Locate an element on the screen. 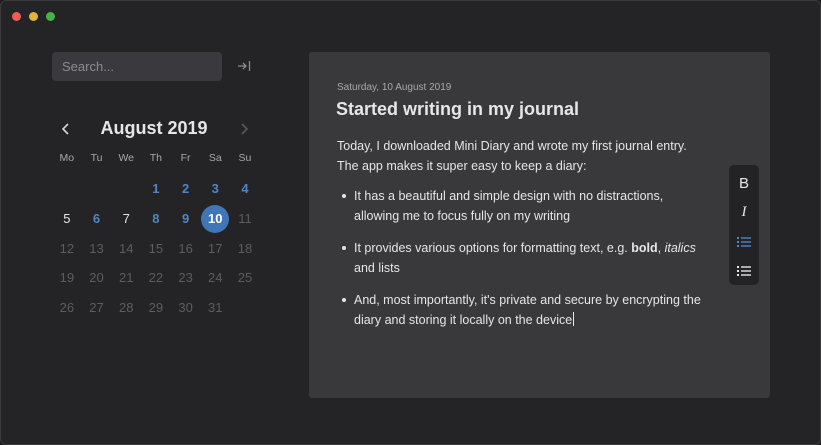  calendar-day-label: 30 is located at coordinates (185, 308).